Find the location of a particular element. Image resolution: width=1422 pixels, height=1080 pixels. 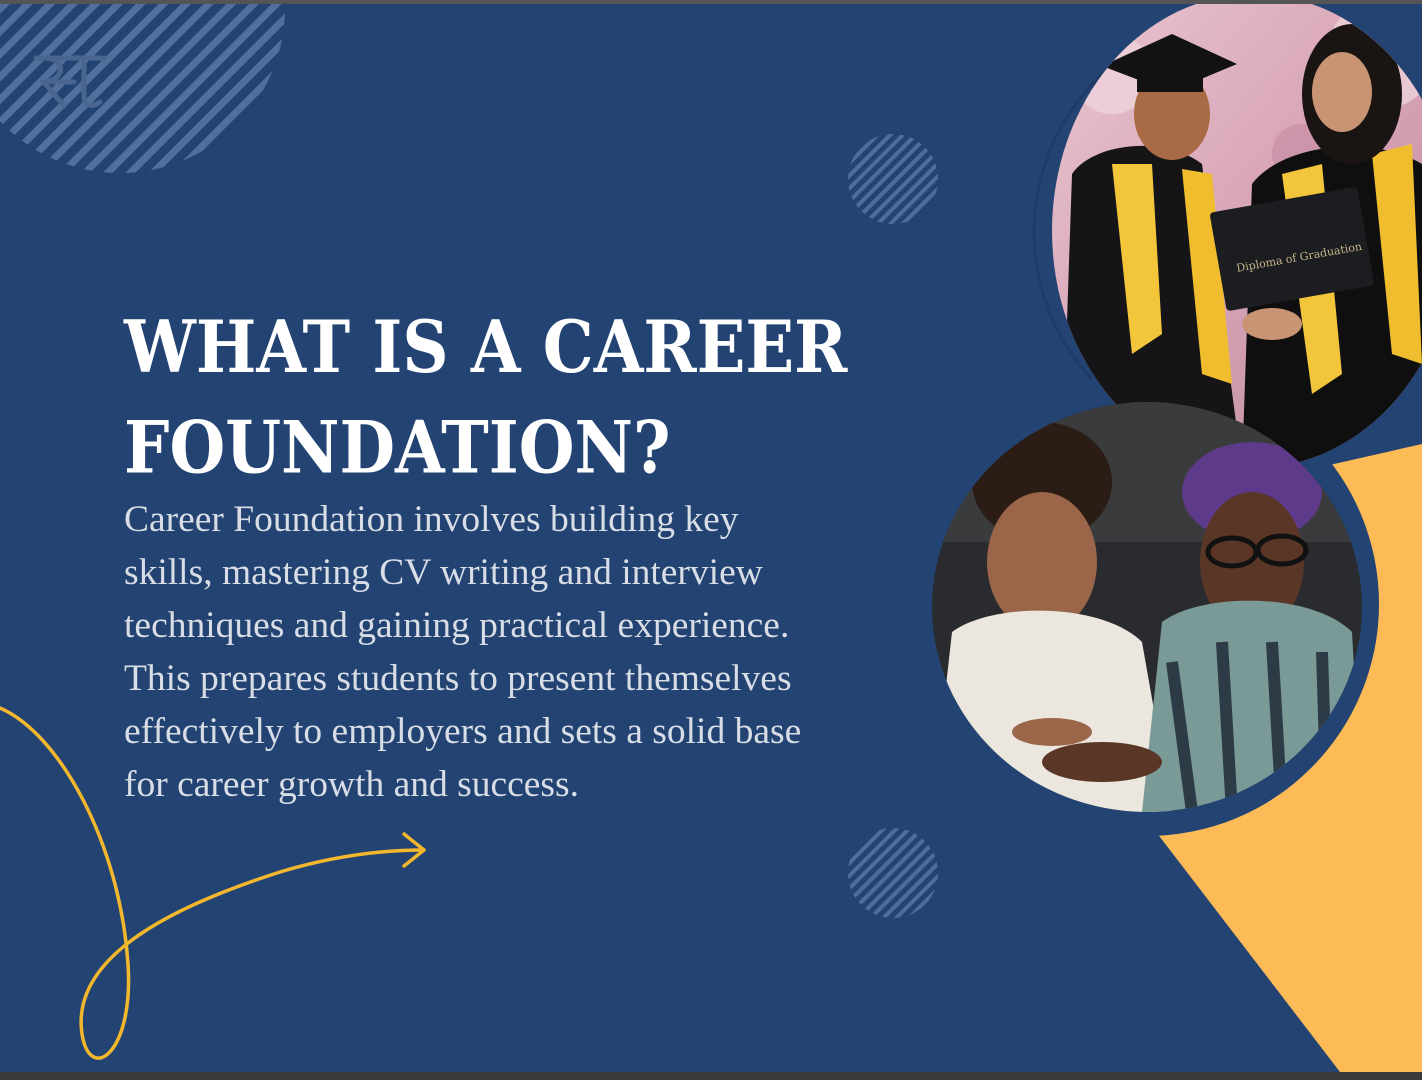

striped-dot-upper is located at coordinates (893, 179).